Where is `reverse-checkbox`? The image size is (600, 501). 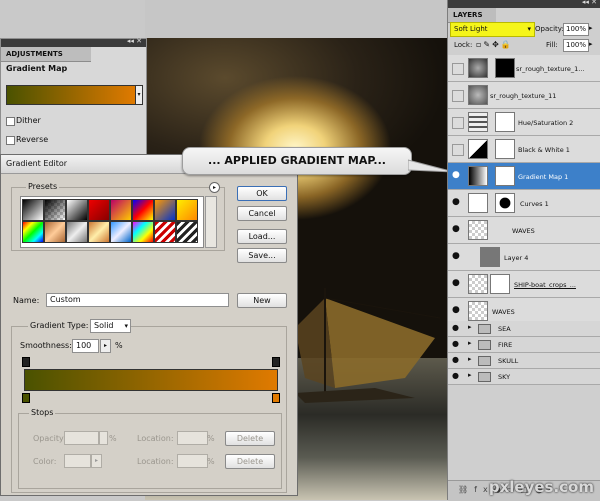 reverse-checkbox is located at coordinates (10, 140).